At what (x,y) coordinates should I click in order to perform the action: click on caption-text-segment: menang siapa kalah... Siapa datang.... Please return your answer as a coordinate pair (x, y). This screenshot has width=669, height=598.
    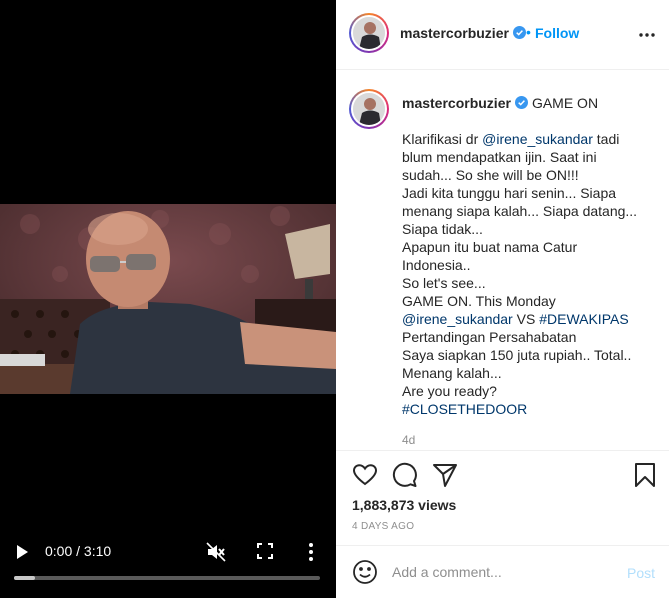
    Looking at the image, I should click on (520, 211).